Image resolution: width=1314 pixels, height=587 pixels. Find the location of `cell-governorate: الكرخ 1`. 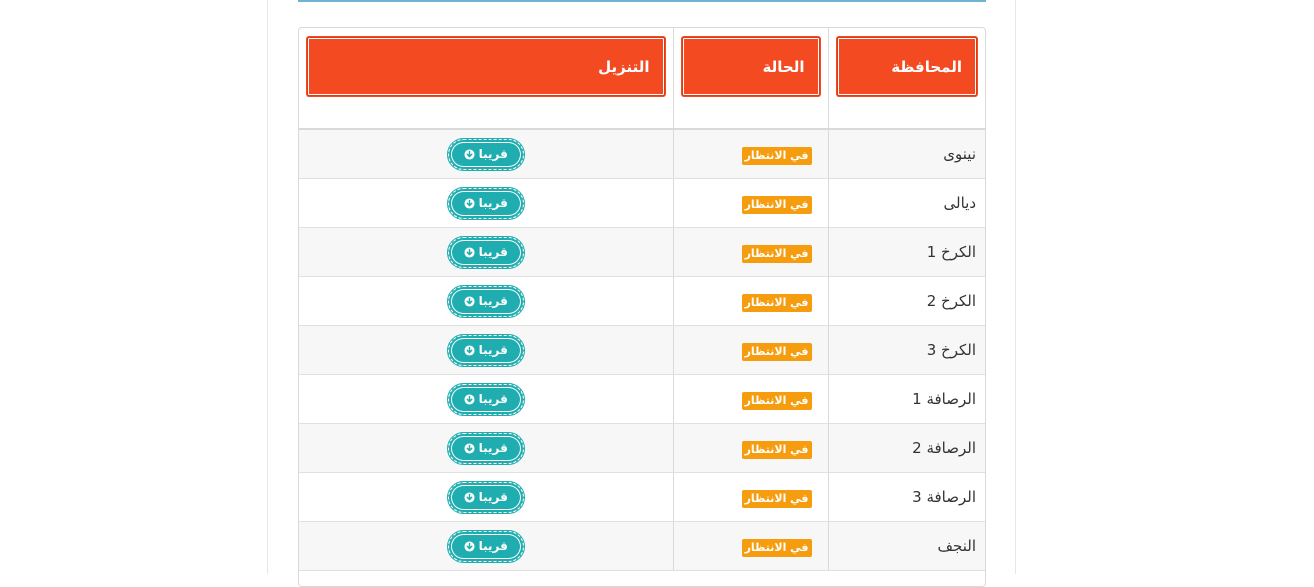

cell-governorate: الكرخ 1 is located at coordinates (906, 252).